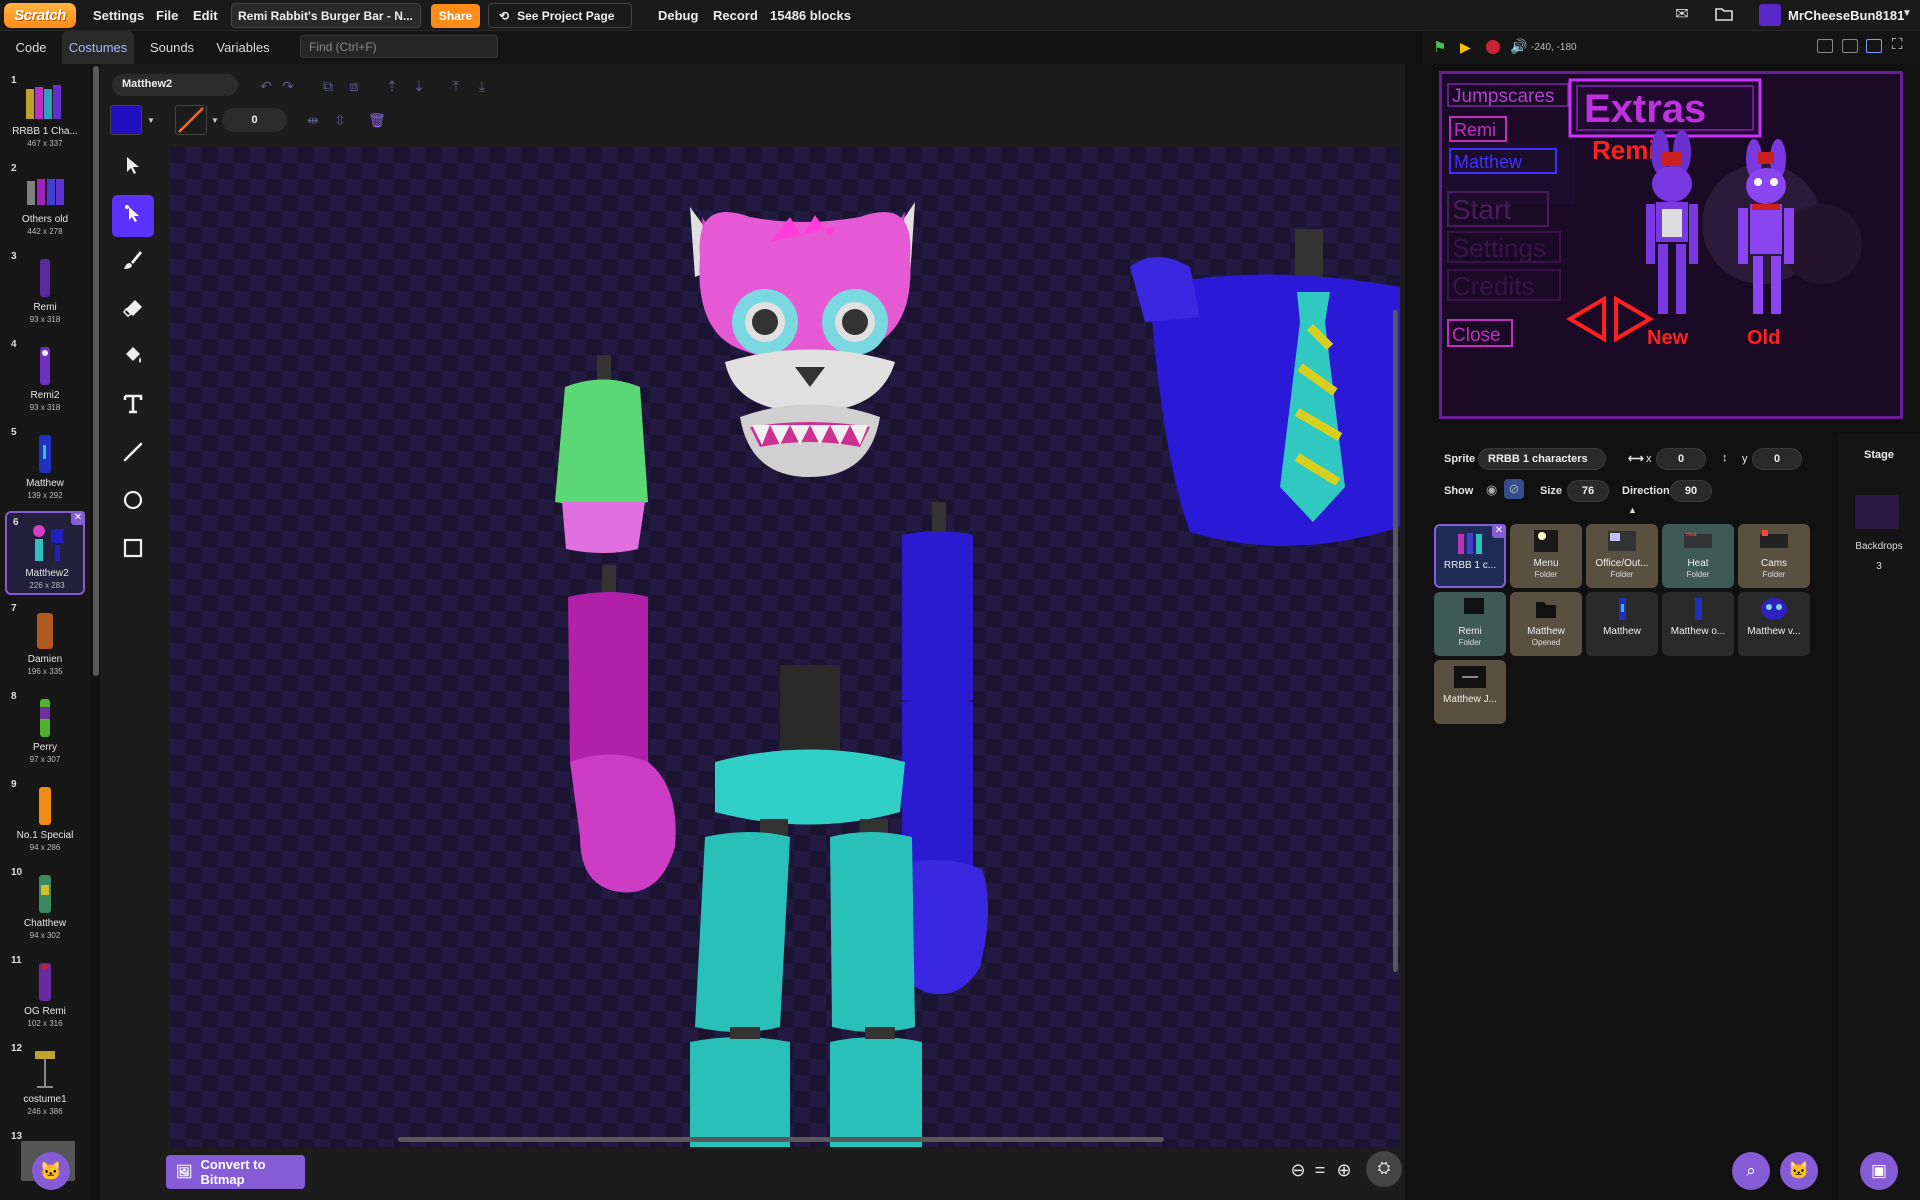  I want to click on front-icon: ⤒, so click(456, 86).